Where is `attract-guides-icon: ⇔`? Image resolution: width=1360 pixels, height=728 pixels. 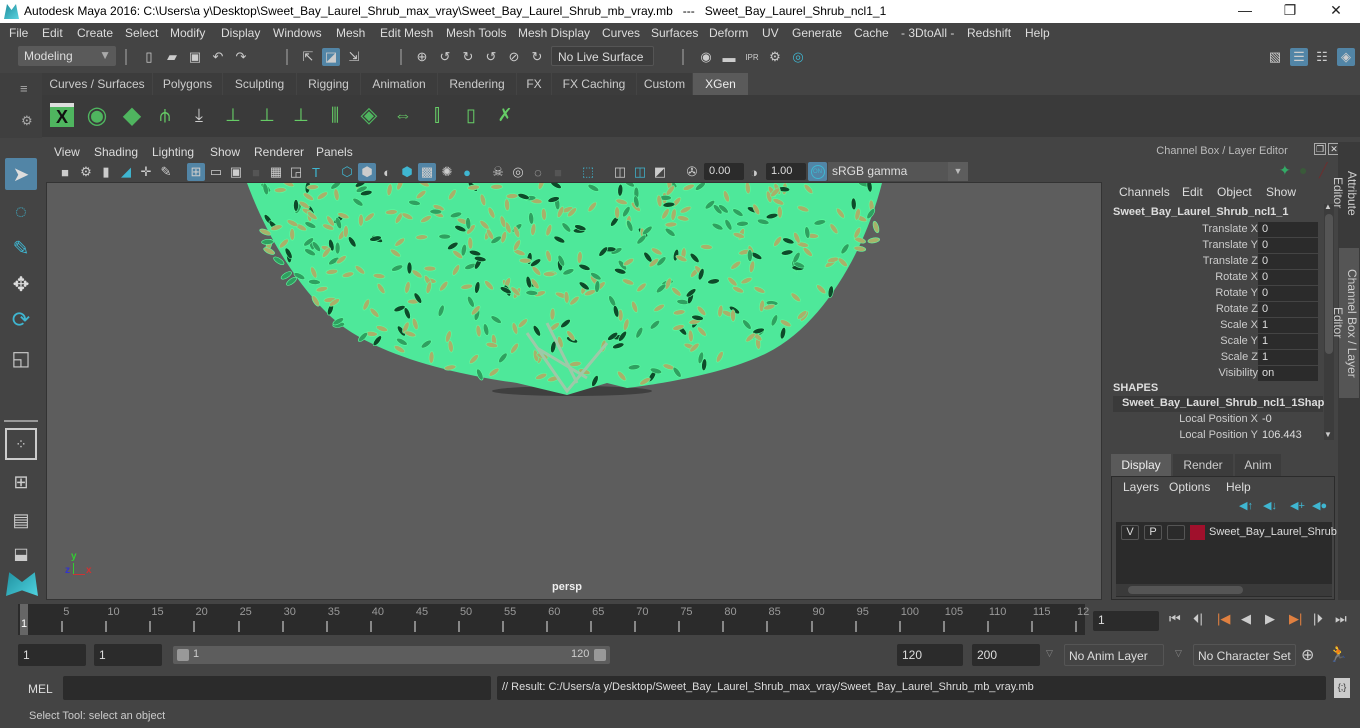
attract-guides-icon: ⇔ is located at coordinates (403, 115).